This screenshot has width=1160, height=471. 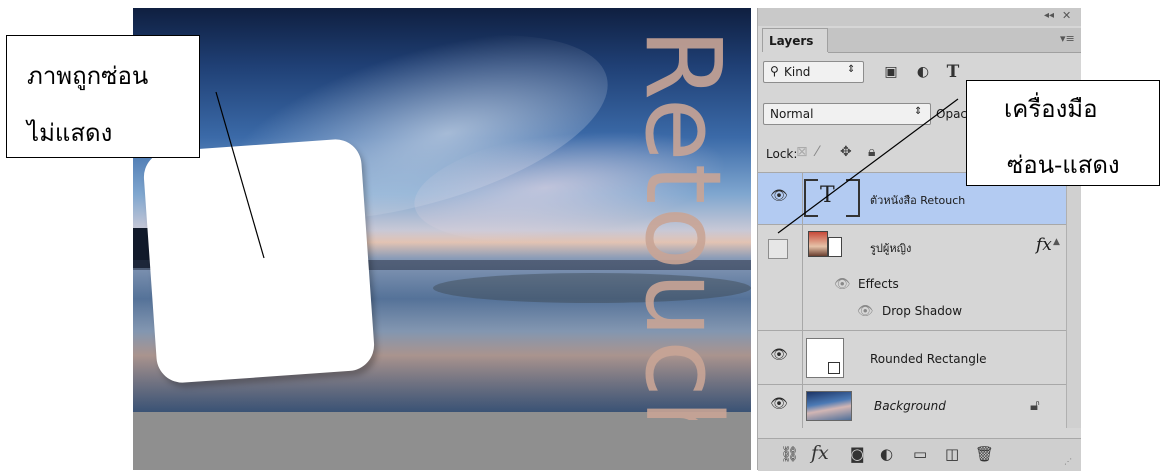 I want to click on panel-menu-icon: ▾≡, so click(x=1067, y=38).